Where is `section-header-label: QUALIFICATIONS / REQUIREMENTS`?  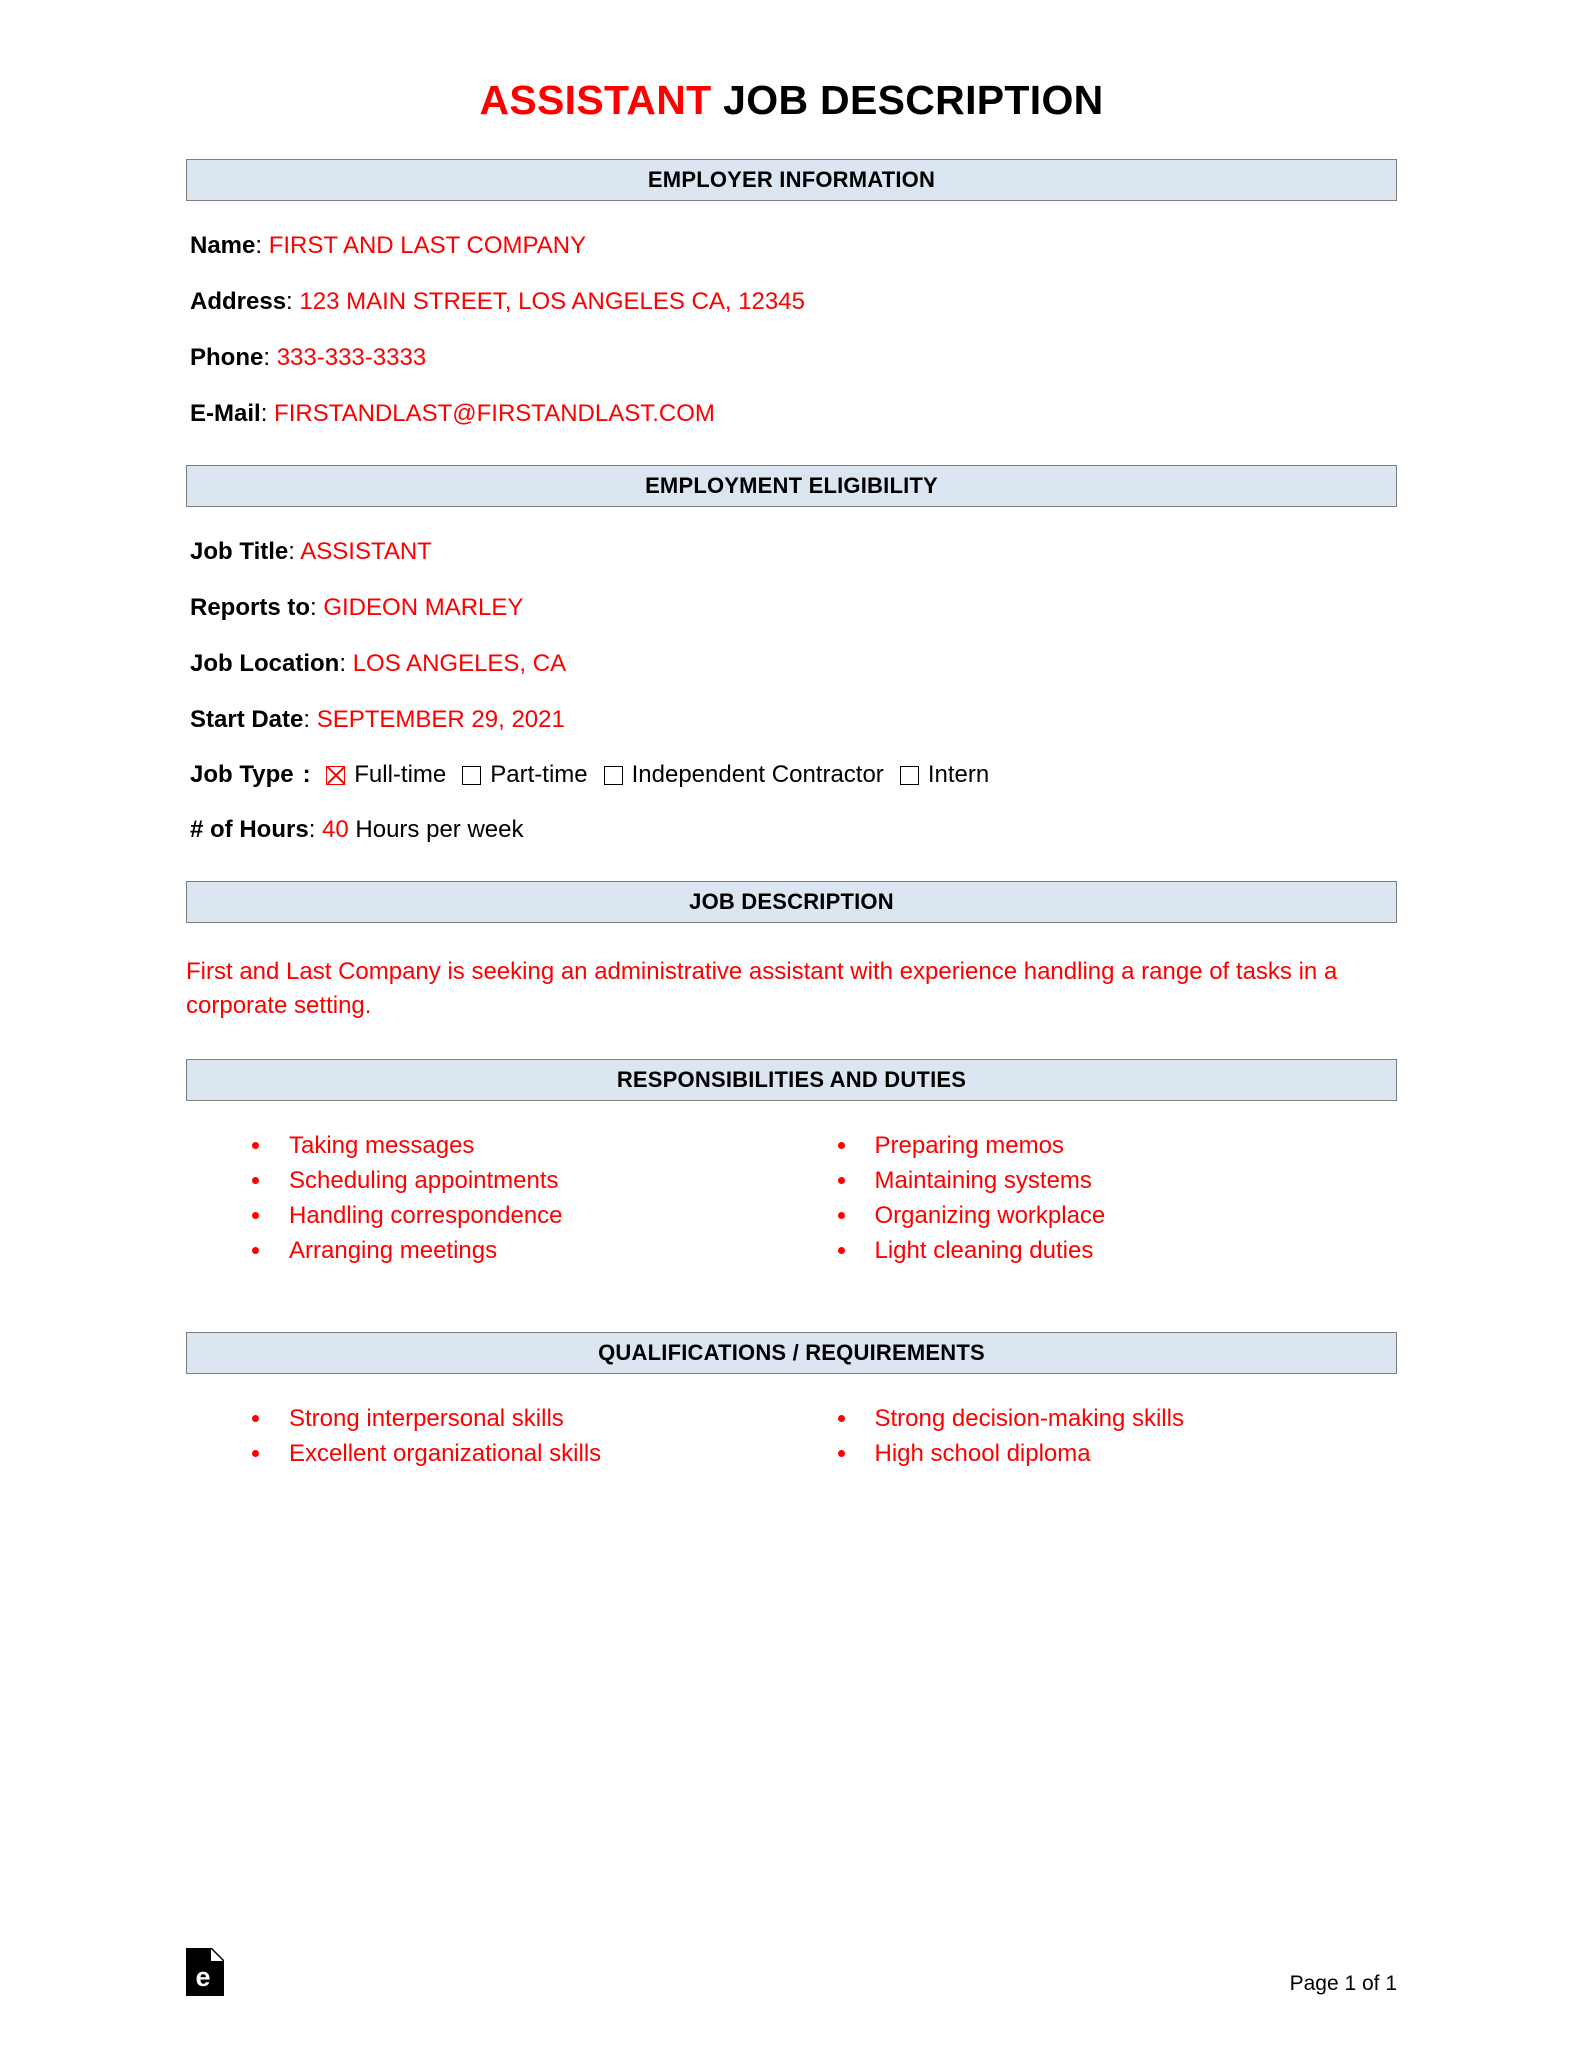 section-header-label: QUALIFICATIONS / REQUIREMENTS is located at coordinates (791, 1353).